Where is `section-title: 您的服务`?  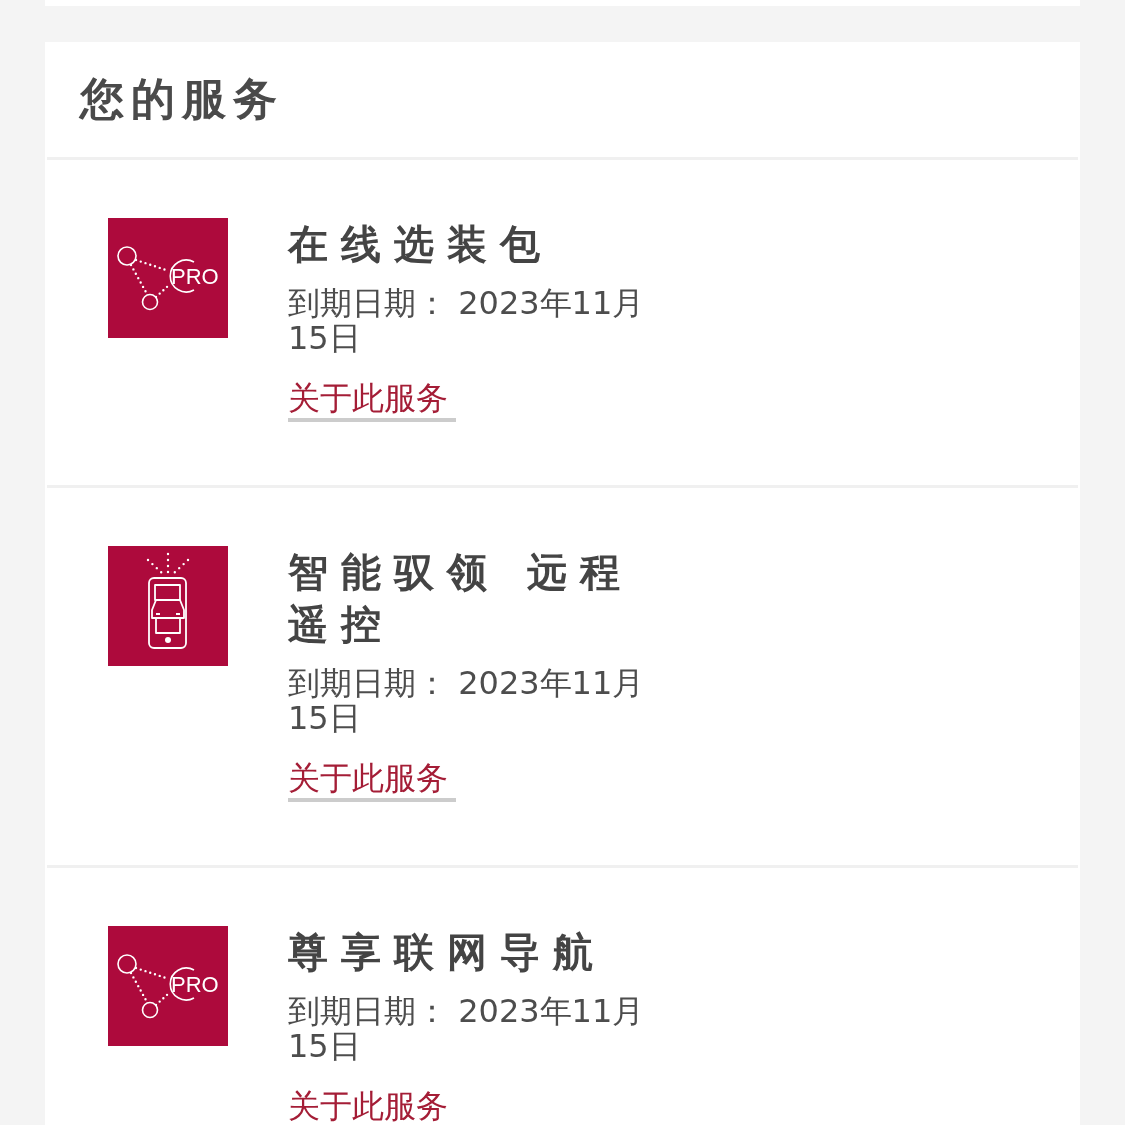
section-title: 您的服务 is located at coordinates (182, 99).